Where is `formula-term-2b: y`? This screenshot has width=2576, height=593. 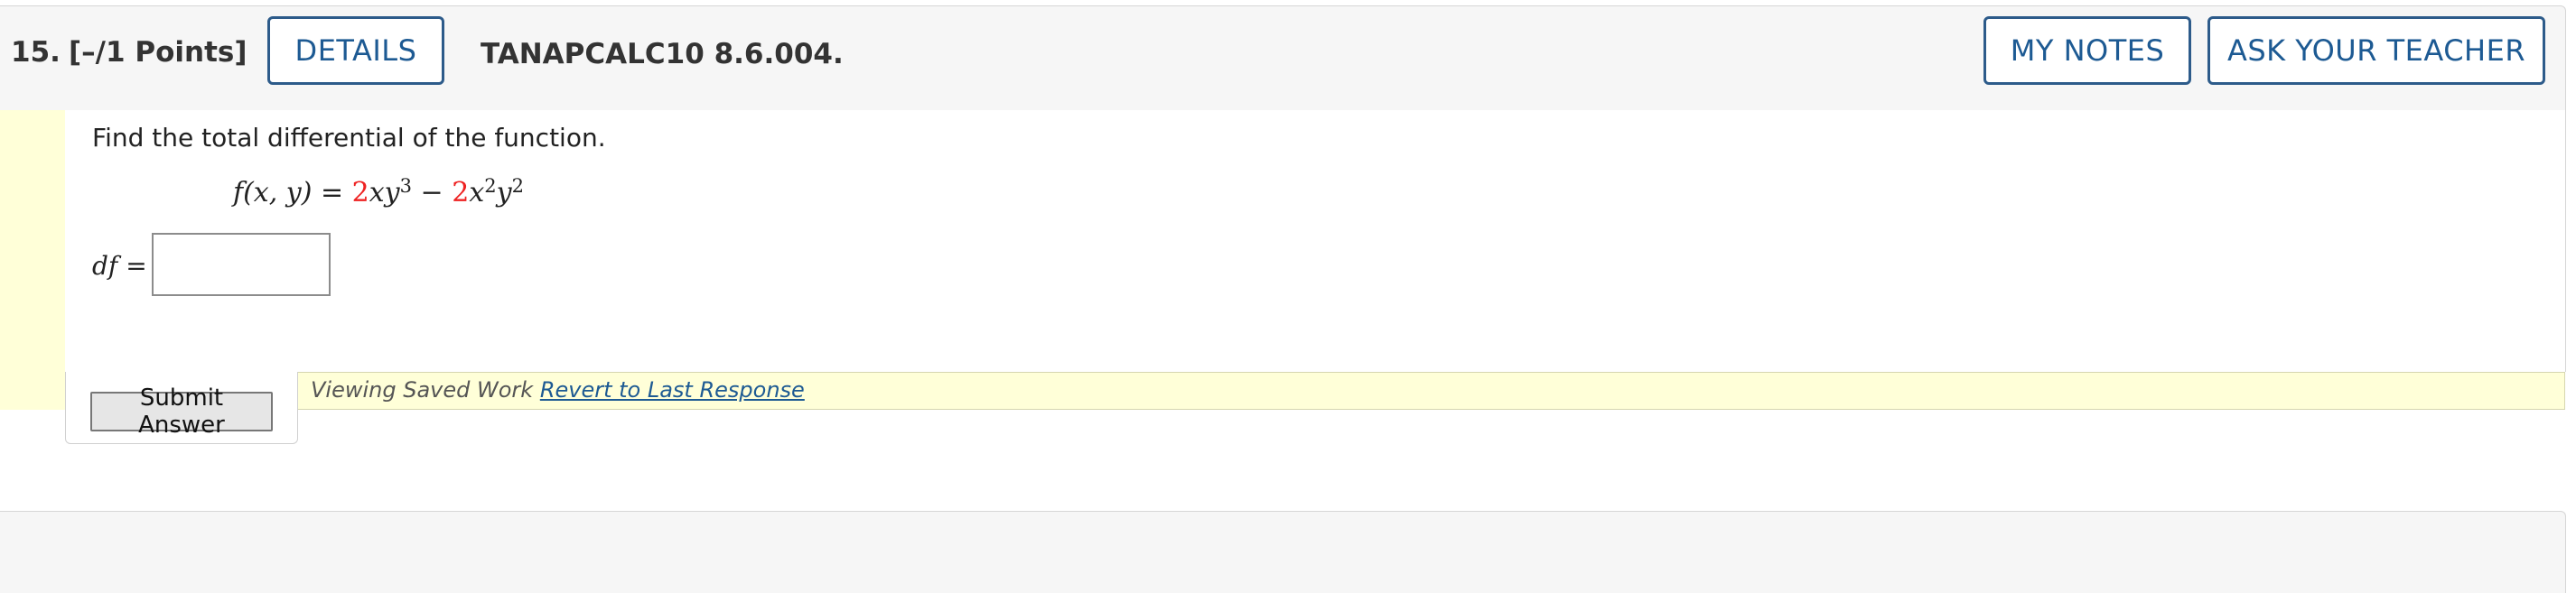
formula-term-2b: y is located at coordinates (504, 193).